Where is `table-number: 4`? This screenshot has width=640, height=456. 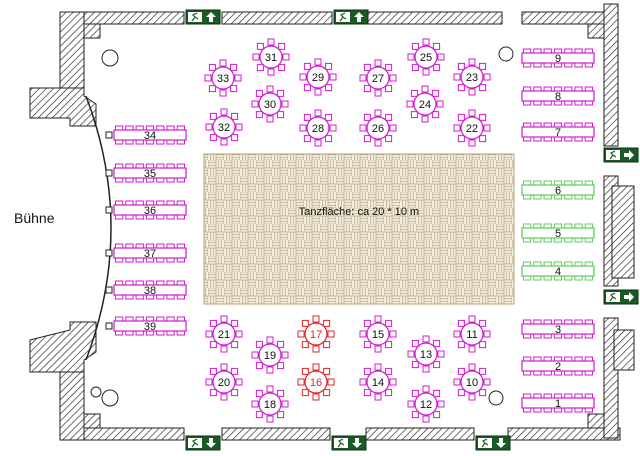
table-number: 4 is located at coordinates (558, 272).